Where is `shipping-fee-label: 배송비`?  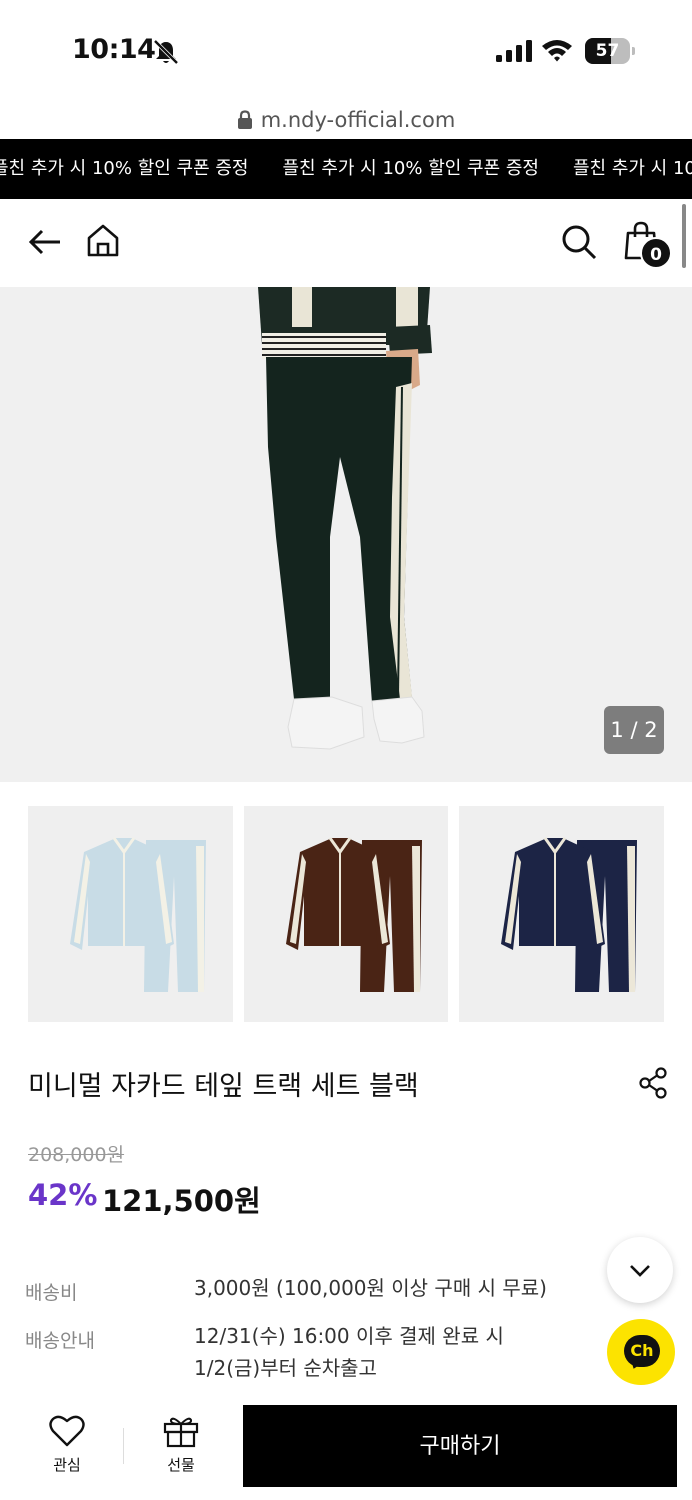 shipping-fee-label: 배송비 is located at coordinates (51, 1293).